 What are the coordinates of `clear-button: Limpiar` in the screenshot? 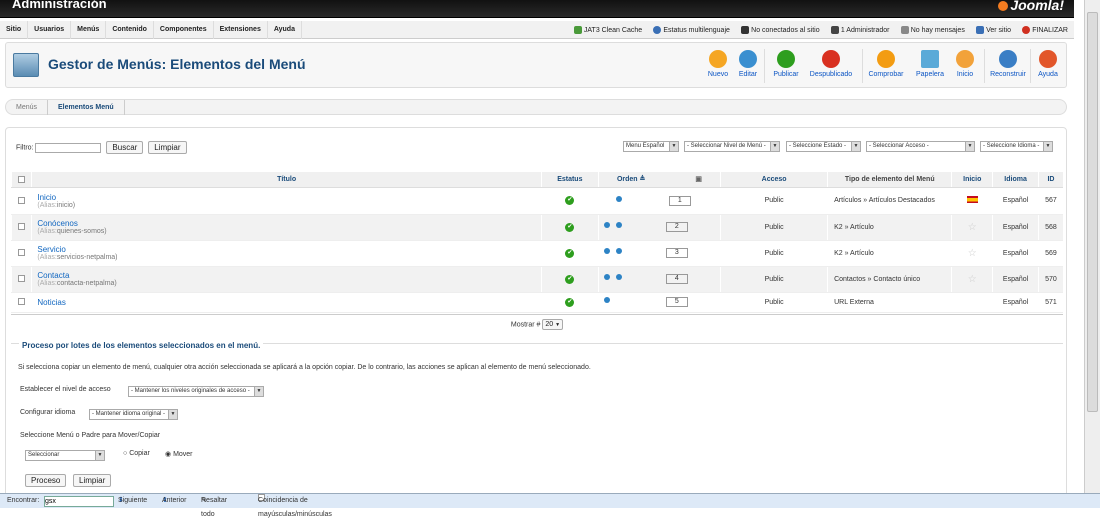 It's located at (167, 147).